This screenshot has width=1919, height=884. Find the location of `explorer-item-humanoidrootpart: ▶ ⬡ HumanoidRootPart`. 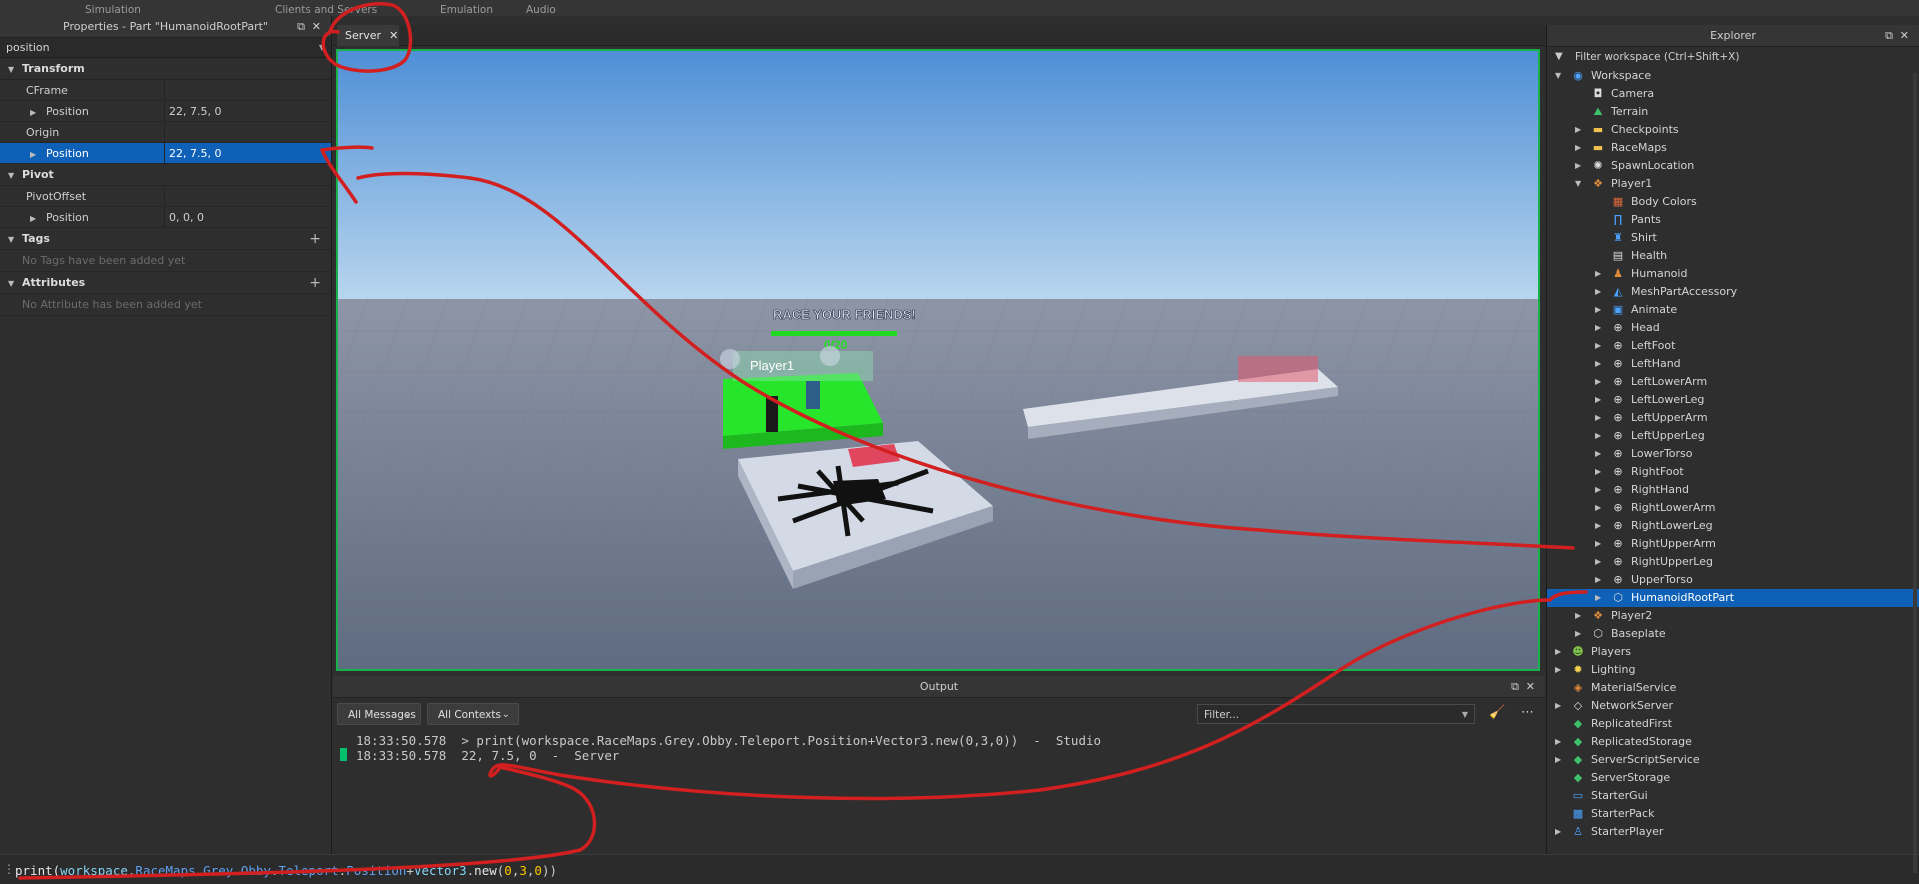

explorer-item-humanoidrootpart: ▶ ⬡ HumanoidRootPart is located at coordinates (1733, 598).